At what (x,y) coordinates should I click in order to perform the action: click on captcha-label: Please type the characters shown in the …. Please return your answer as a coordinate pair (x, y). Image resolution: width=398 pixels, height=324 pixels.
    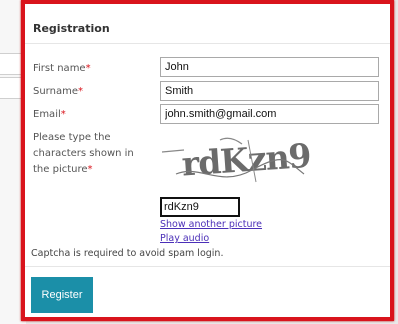
    Looking at the image, I should click on (83, 153).